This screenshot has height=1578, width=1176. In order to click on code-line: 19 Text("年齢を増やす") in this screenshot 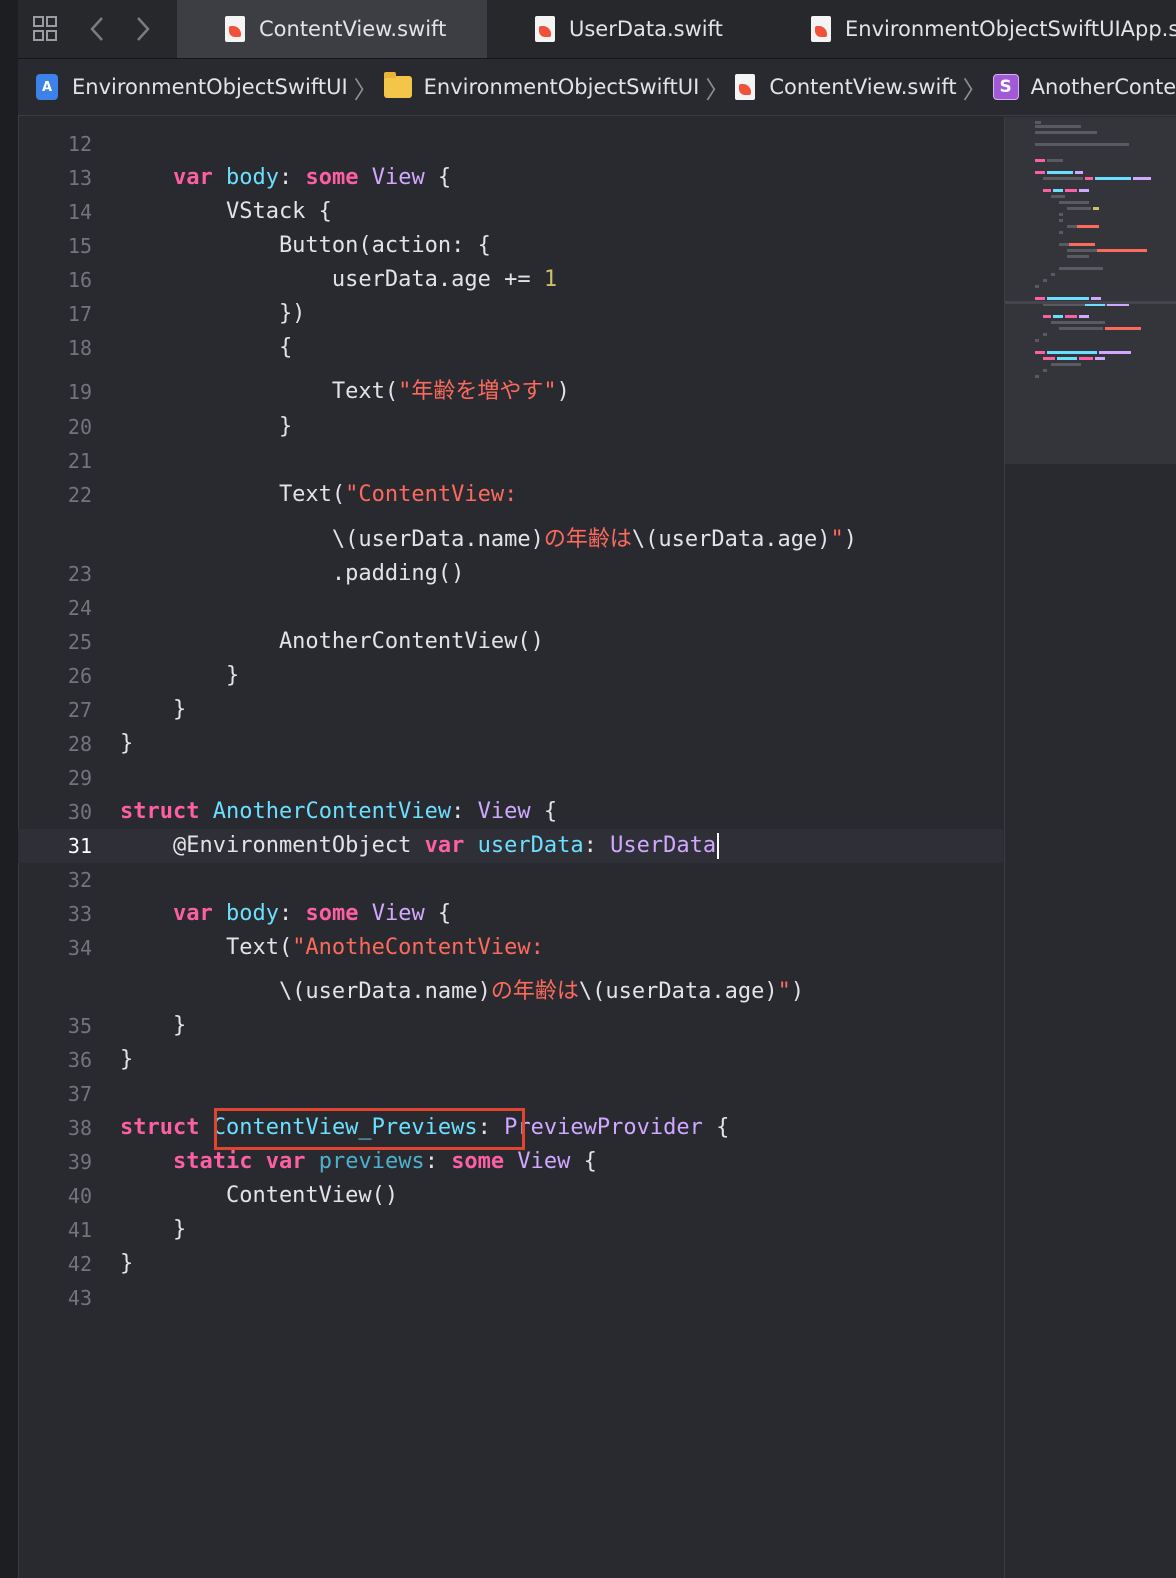, I will do `click(510, 392)`.